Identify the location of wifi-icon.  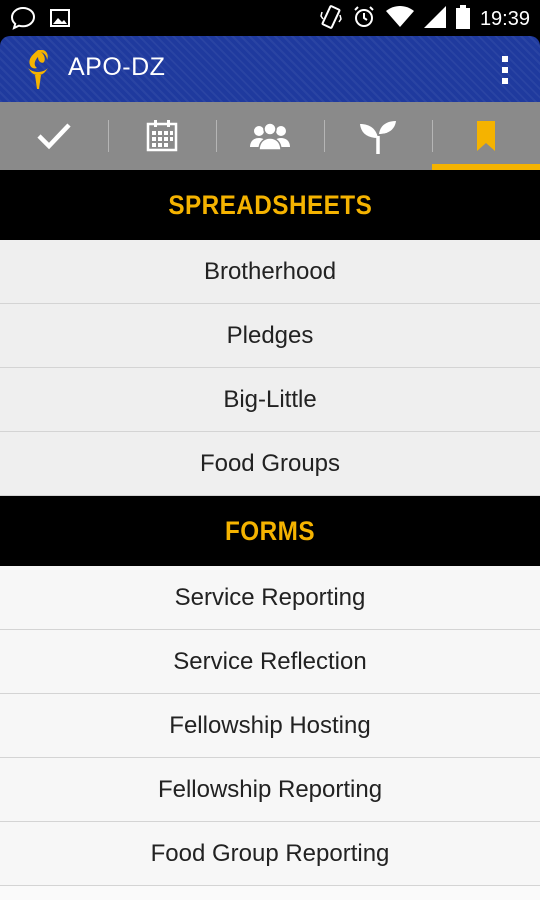
(399, 19).